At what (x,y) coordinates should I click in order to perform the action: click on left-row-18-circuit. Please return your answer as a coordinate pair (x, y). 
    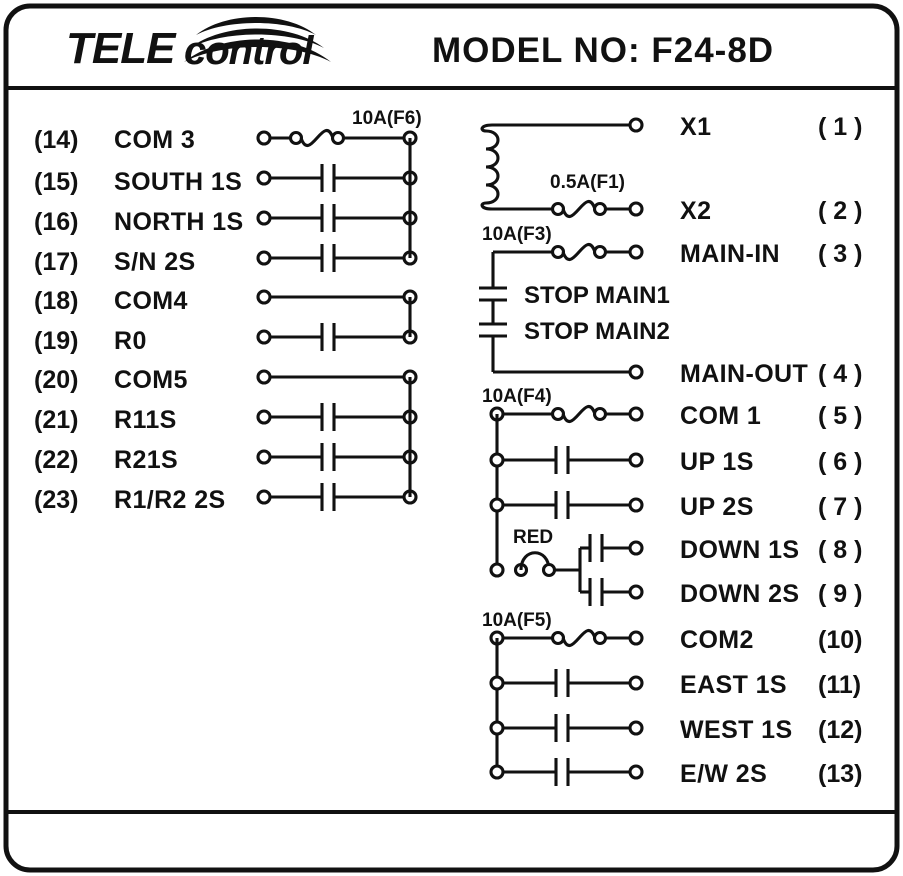
    Looking at the image, I should click on (337, 297).